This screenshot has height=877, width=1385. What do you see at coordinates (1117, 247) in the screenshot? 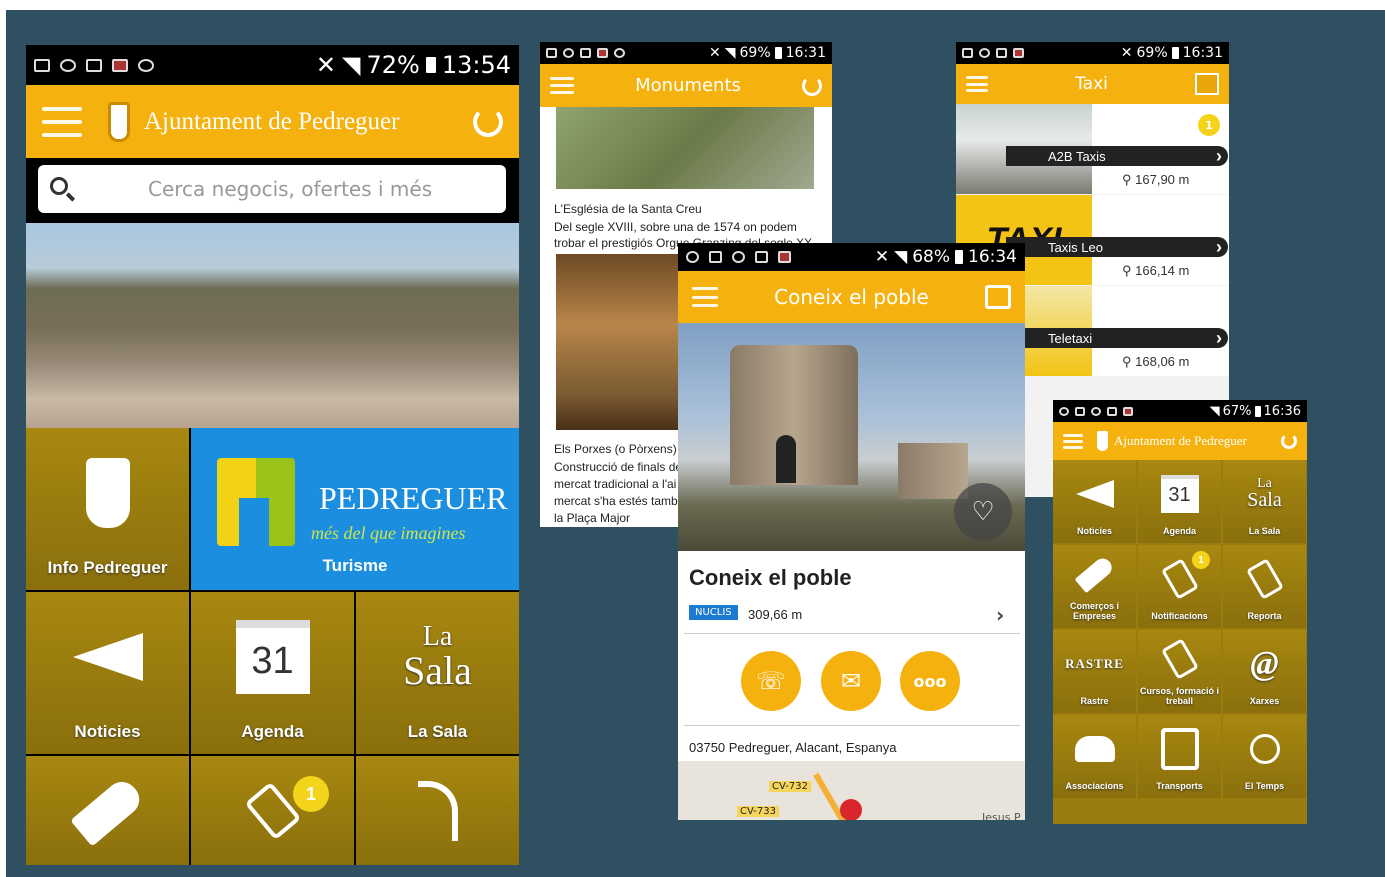
I see `taxi-name: Taxis Leo` at bounding box center [1117, 247].